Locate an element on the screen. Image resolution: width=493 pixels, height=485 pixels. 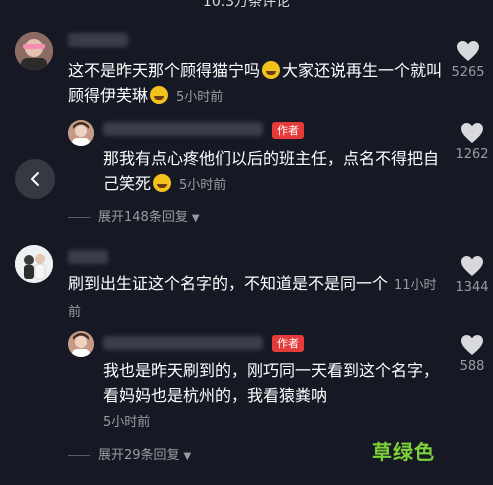
comment-time: 5小时前 is located at coordinates (200, 97).